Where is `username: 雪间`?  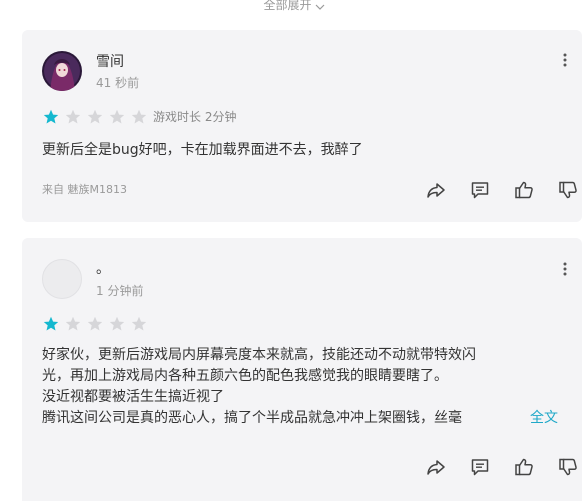
username: 雪间 is located at coordinates (110, 62).